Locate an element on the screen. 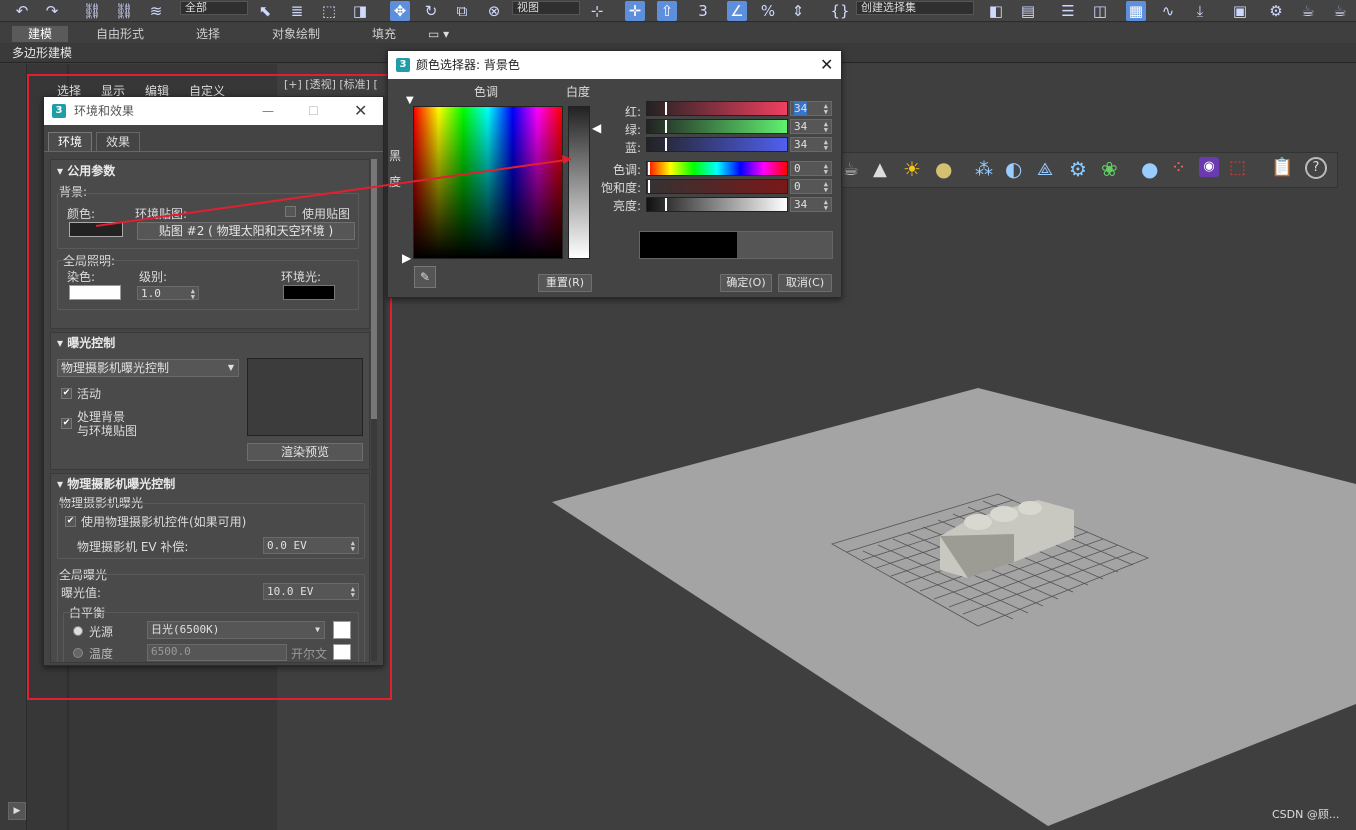  green-slider is located at coordinates (717, 126).